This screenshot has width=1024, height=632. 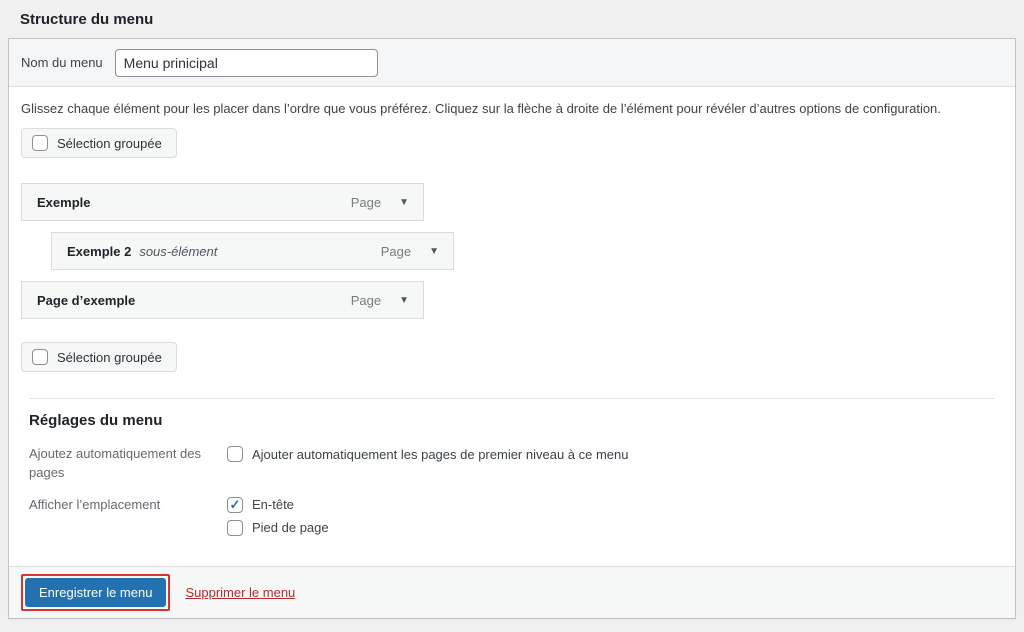 I want to click on auto-add-pages-label: Ajoutez automatiquement des pages, so click(x=115, y=463).